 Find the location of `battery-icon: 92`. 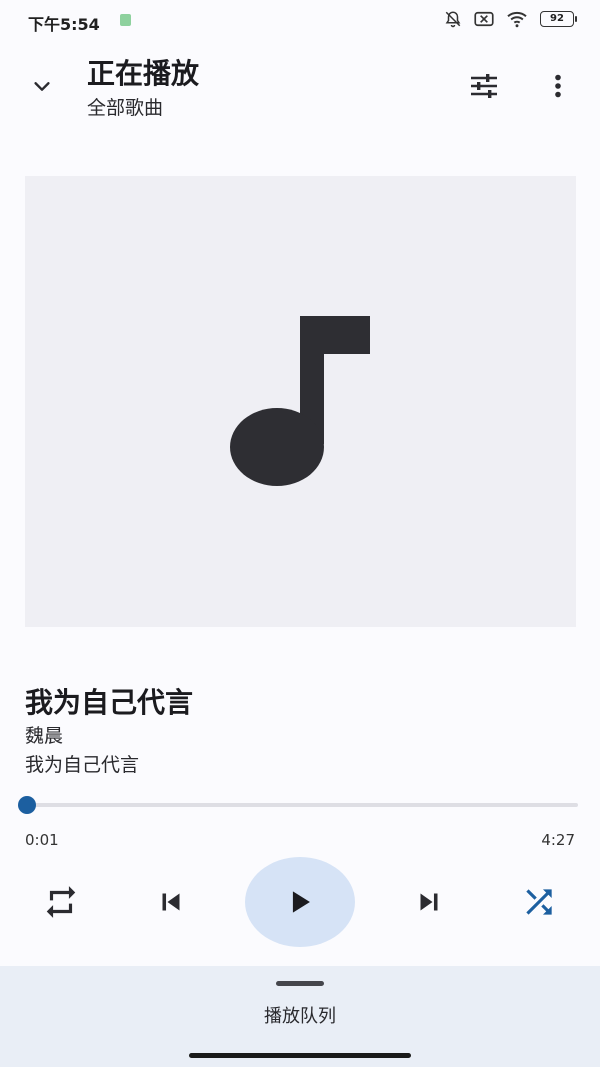

battery-icon: 92 is located at coordinates (558, 19).